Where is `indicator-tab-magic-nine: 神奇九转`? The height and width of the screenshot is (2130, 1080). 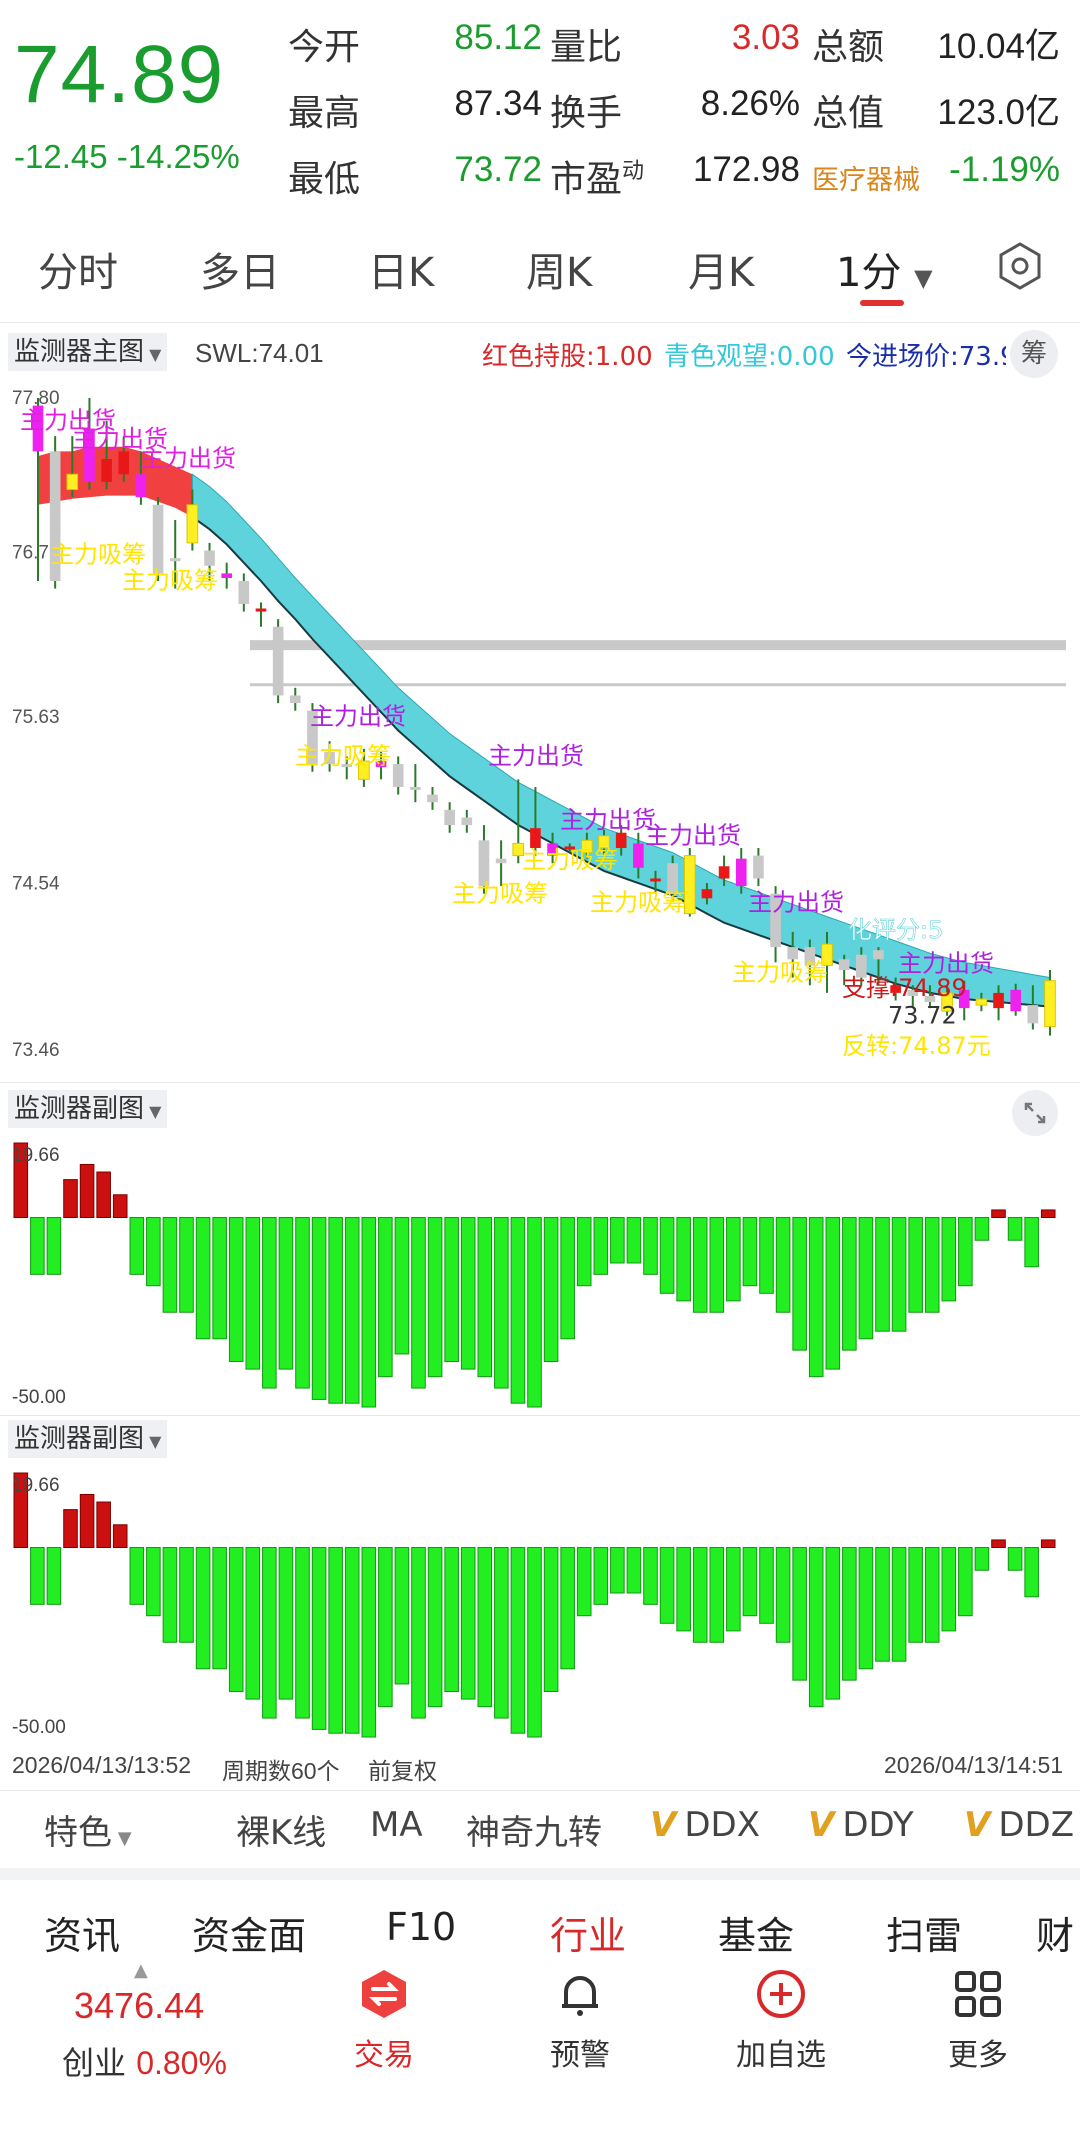
indicator-tab-magic-nine: 神奇九转 is located at coordinates (534, 1829).